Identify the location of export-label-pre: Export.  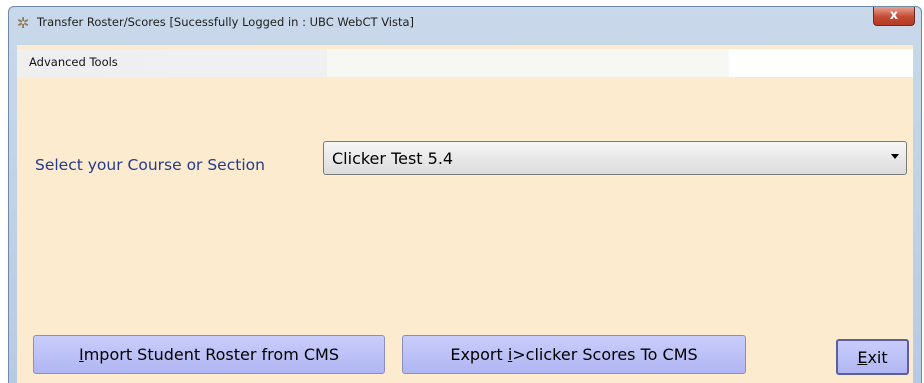
(479, 354).